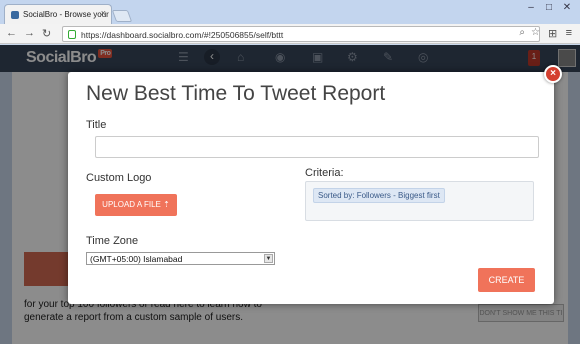  I want to click on dropdown-arrow-icon: ▼, so click(268, 258).